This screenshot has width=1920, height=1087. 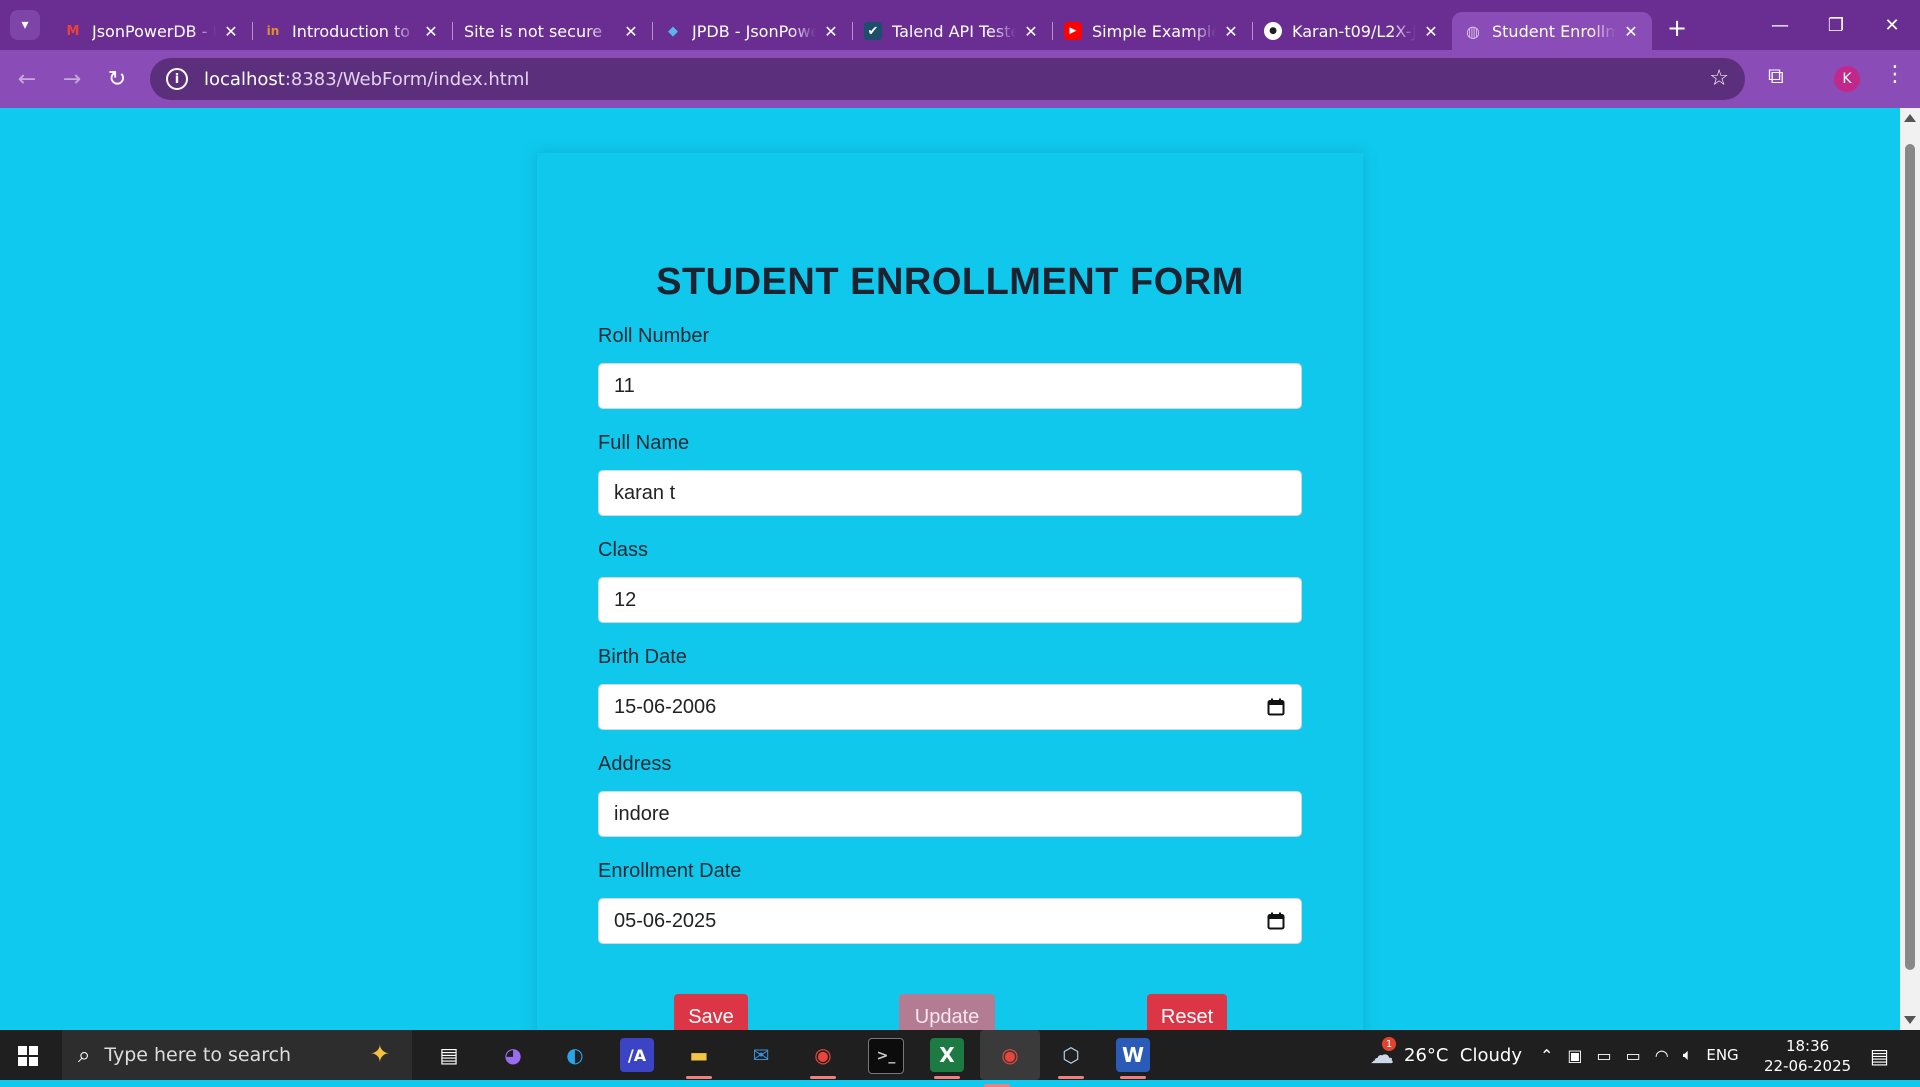 What do you see at coordinates (1776, 76) in the screenshot?
I see `extensions-puzzle-icon: ⧉` at bounding box center [1776, 76].